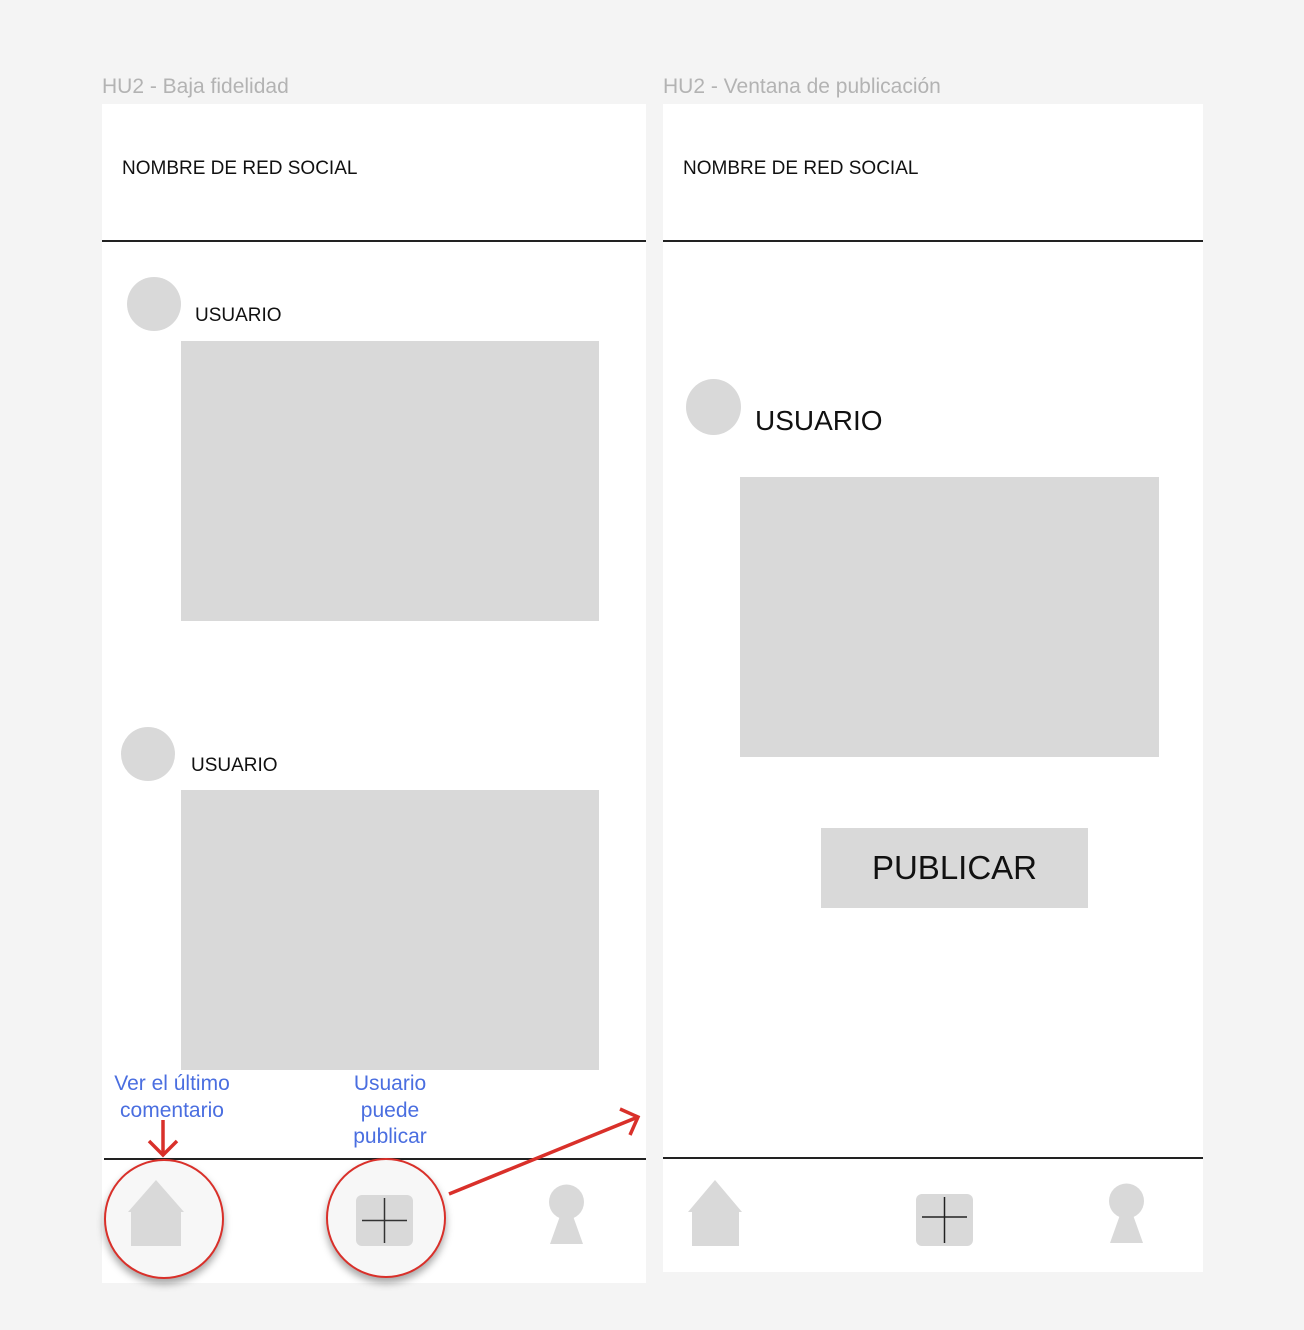 This screenshot has width=1304, height=1330. What do you see at coordinates (713, 407) in the screenshot?
I see `avatar` at bounding box center [713, 407].